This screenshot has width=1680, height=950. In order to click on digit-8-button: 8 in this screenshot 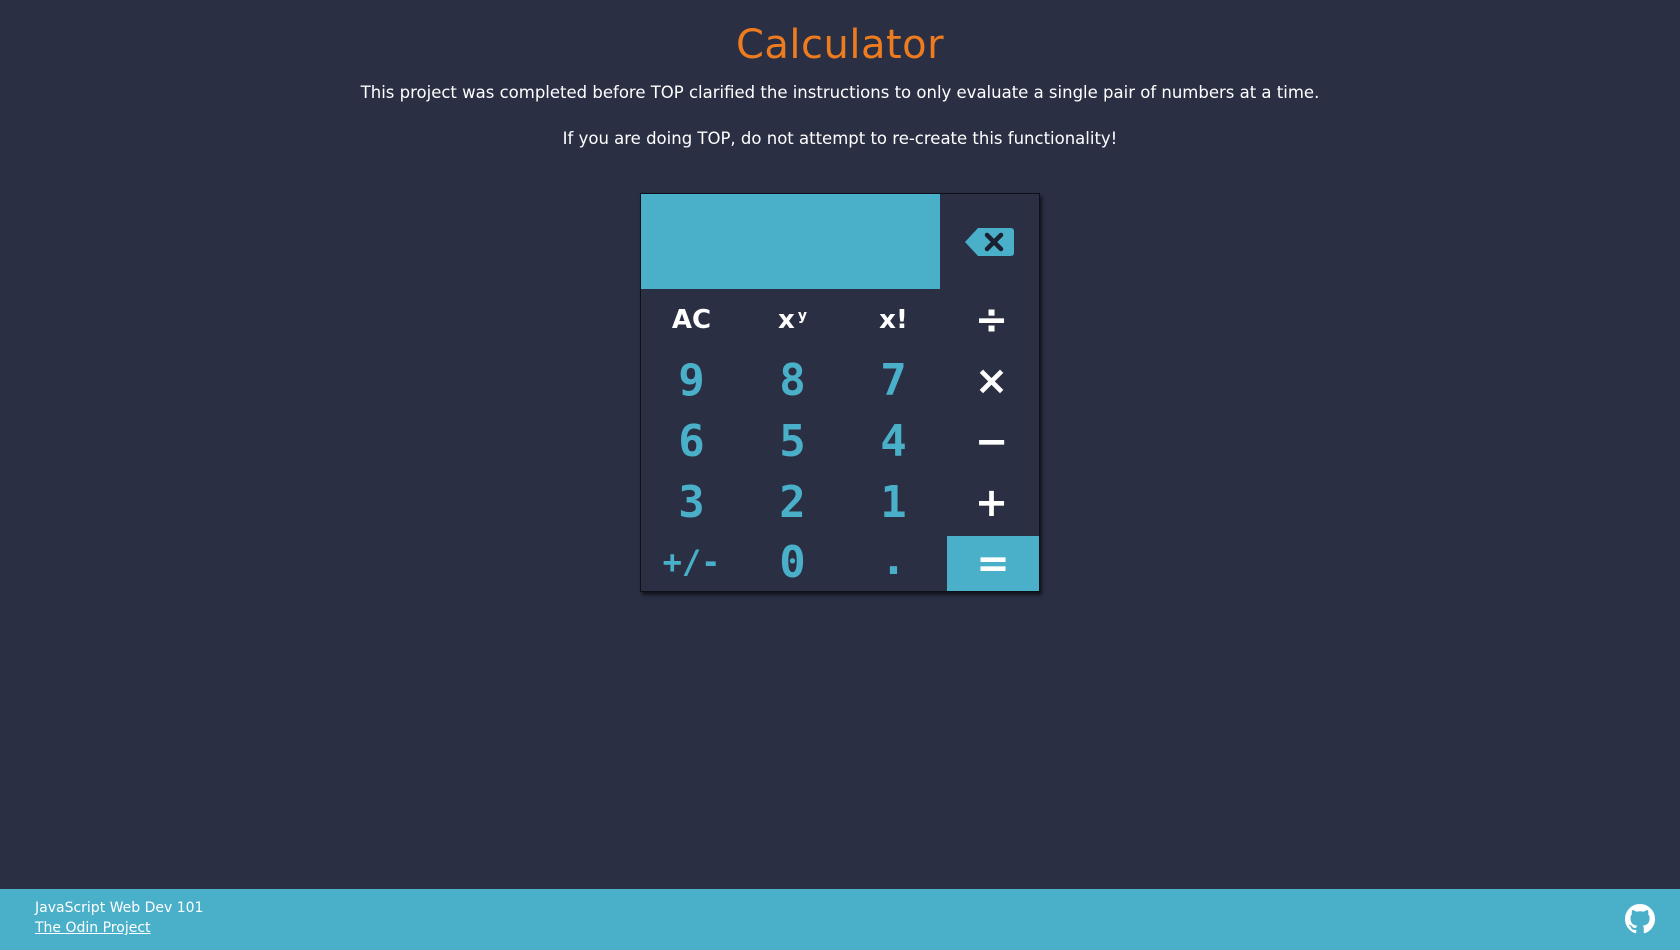, I will do `click(792, 380)`.